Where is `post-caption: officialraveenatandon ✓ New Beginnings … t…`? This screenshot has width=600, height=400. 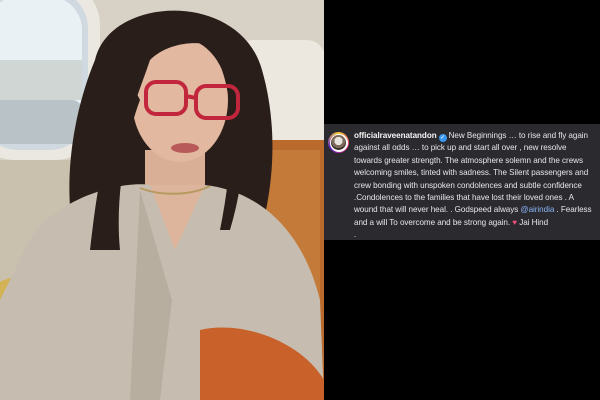 post-caption: officialraveenatandon ✓ New Beginnings … t… is located at coordinates (474, 186).